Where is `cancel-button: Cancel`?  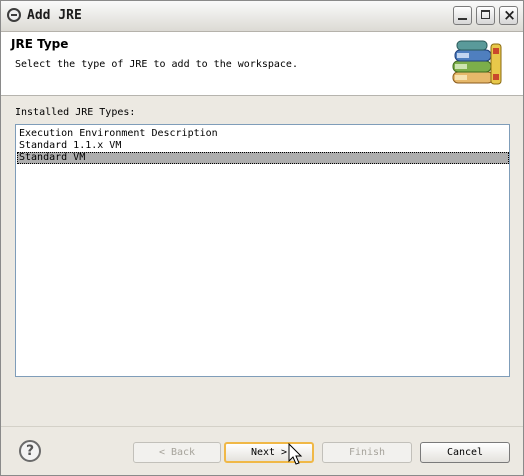 cancel-button: Cancel is located at coordinates (465, 452).